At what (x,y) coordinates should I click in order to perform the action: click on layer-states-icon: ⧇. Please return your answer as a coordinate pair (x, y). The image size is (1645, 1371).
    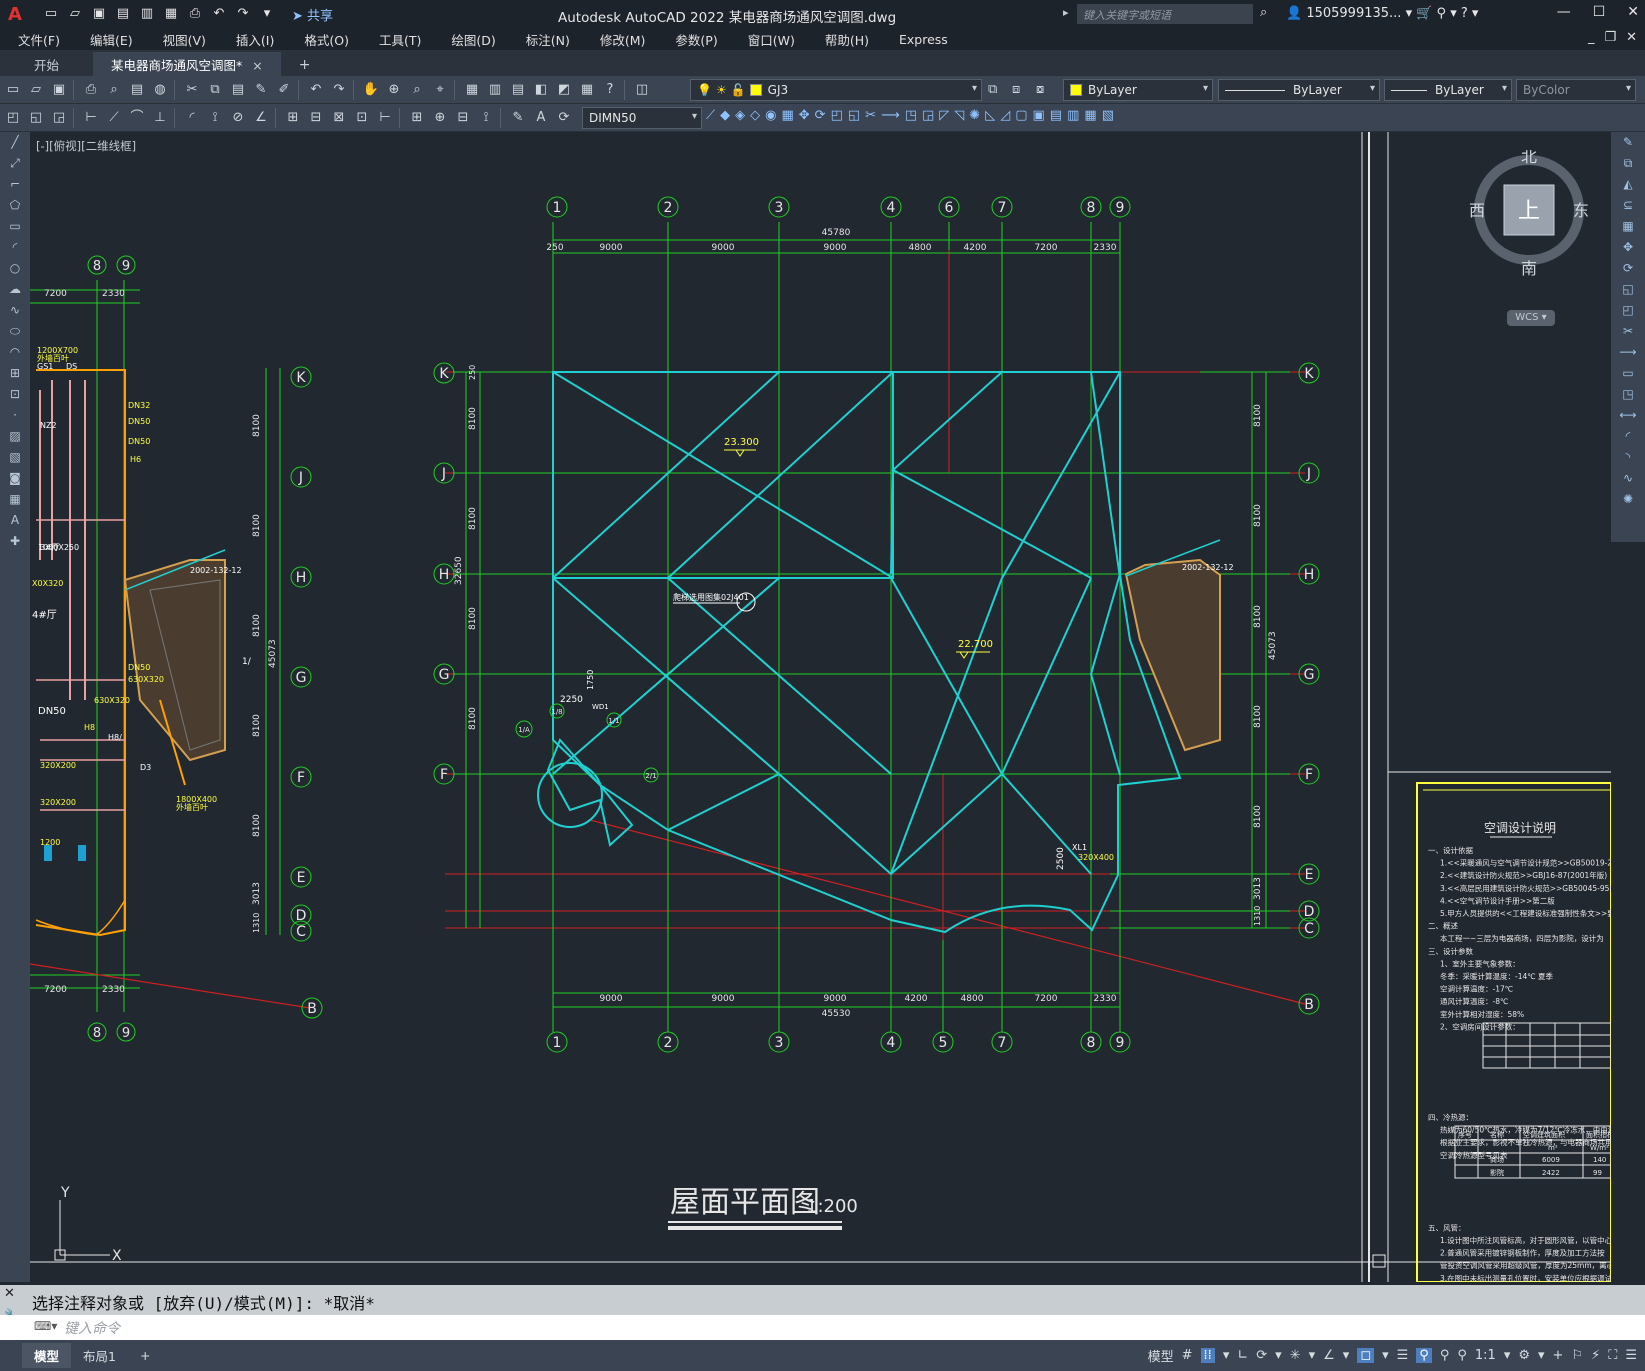
    Looking at the image, I should click on (1040, 89).